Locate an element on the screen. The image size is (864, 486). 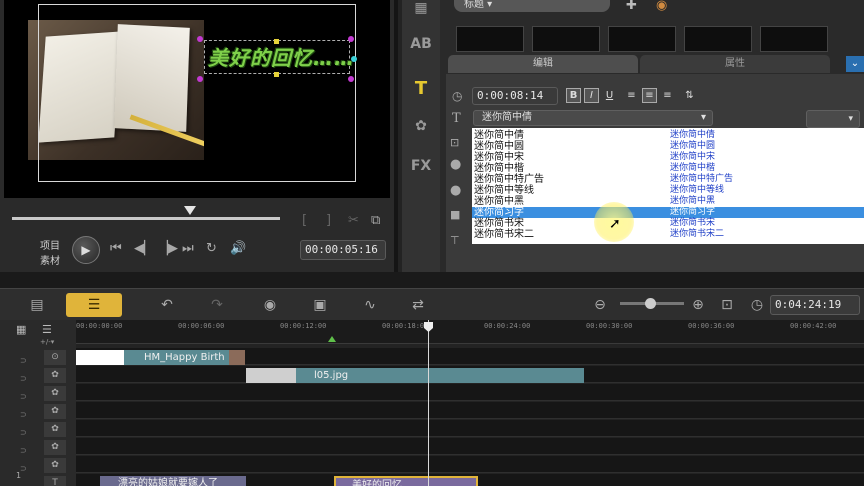
underline-button: U is located at coordinates (609, 95).